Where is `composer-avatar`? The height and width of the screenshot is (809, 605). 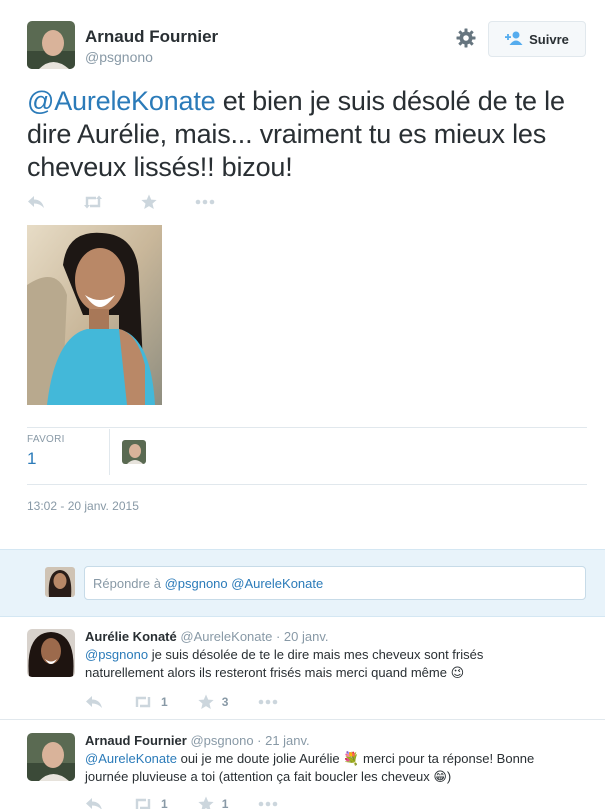 composer-avatar is located at coordinates (60, 582).